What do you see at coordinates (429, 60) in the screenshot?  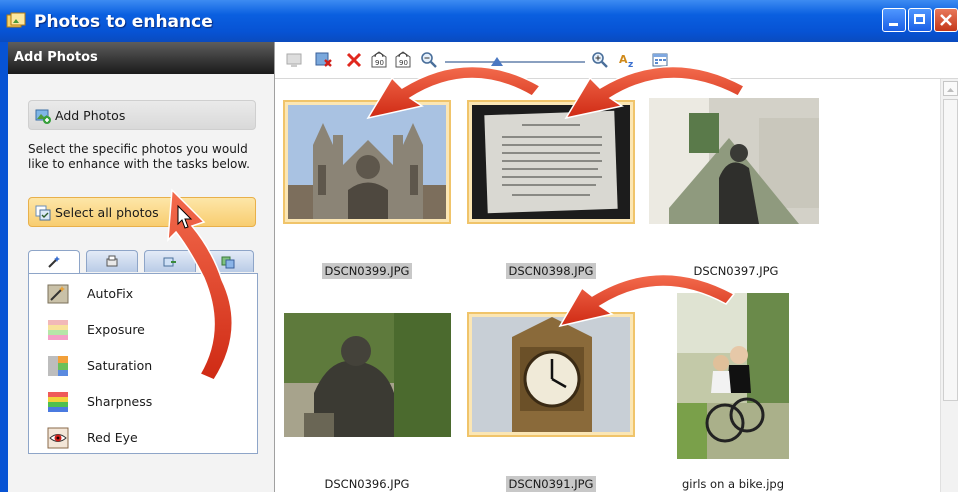 I see `zoom-out-icon` at bounding box center [429, 60].